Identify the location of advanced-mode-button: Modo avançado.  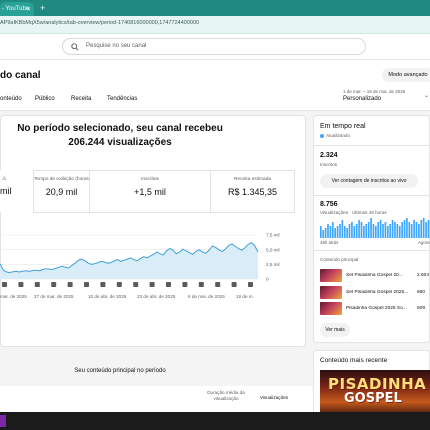
(406, 75).